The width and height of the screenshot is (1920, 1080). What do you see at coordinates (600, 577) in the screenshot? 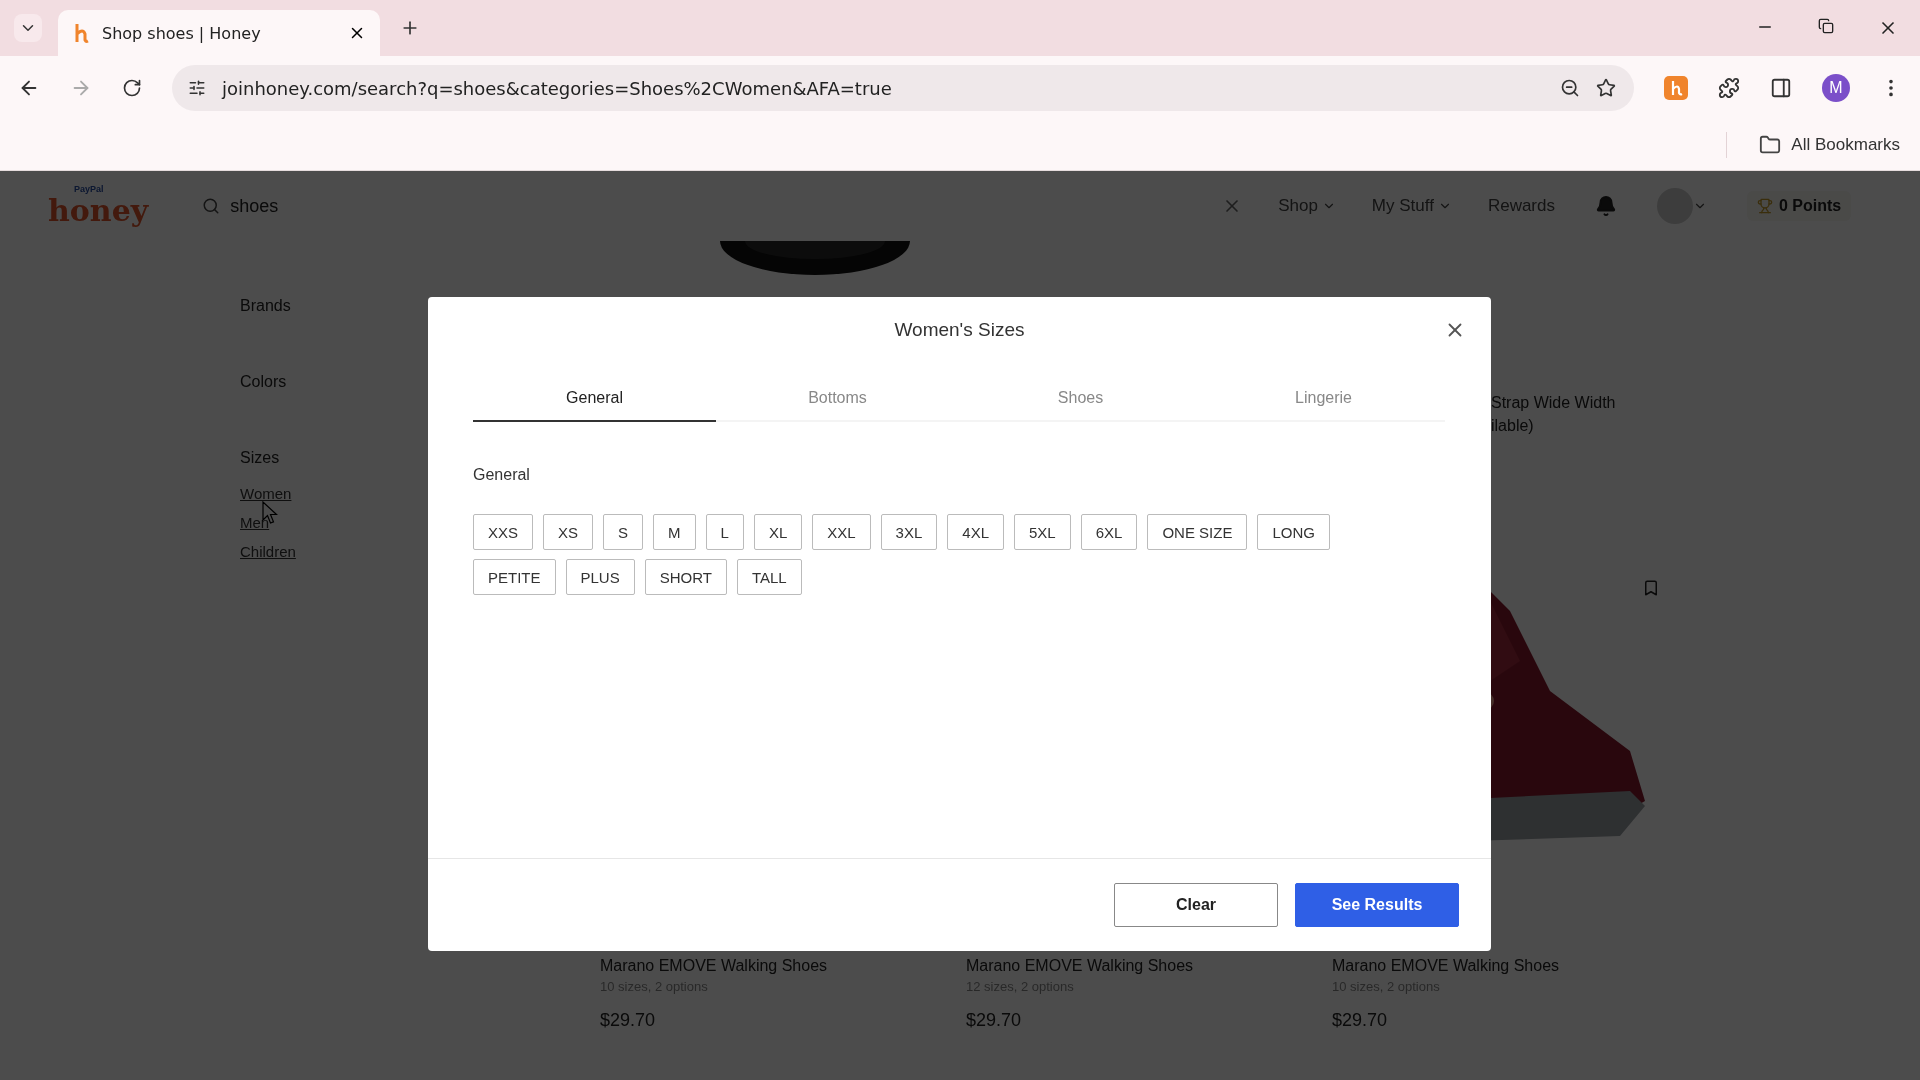
I see `size-option: PLUS` at bounding box center [600, 577].